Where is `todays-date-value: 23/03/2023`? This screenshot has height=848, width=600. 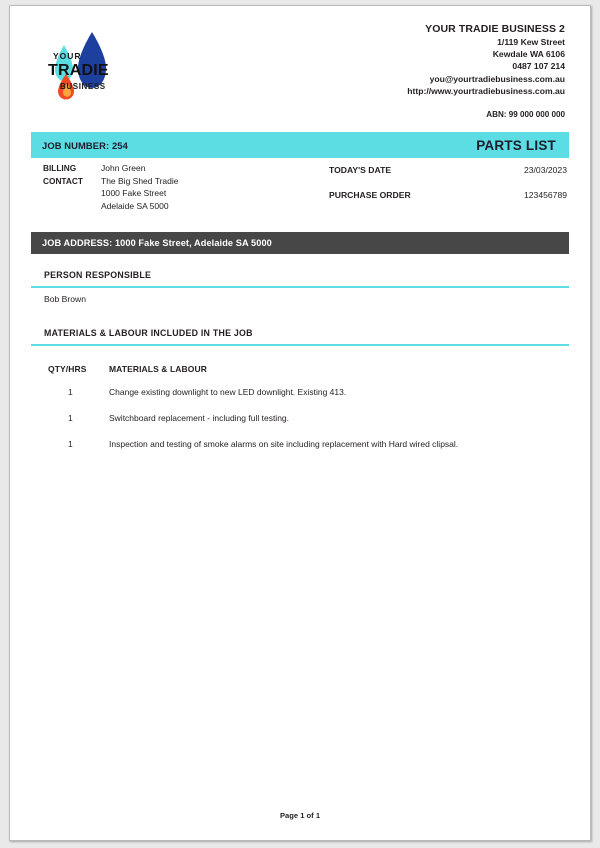 todays-date-value: 23/03/2023 is located at coordinates (545, 170).